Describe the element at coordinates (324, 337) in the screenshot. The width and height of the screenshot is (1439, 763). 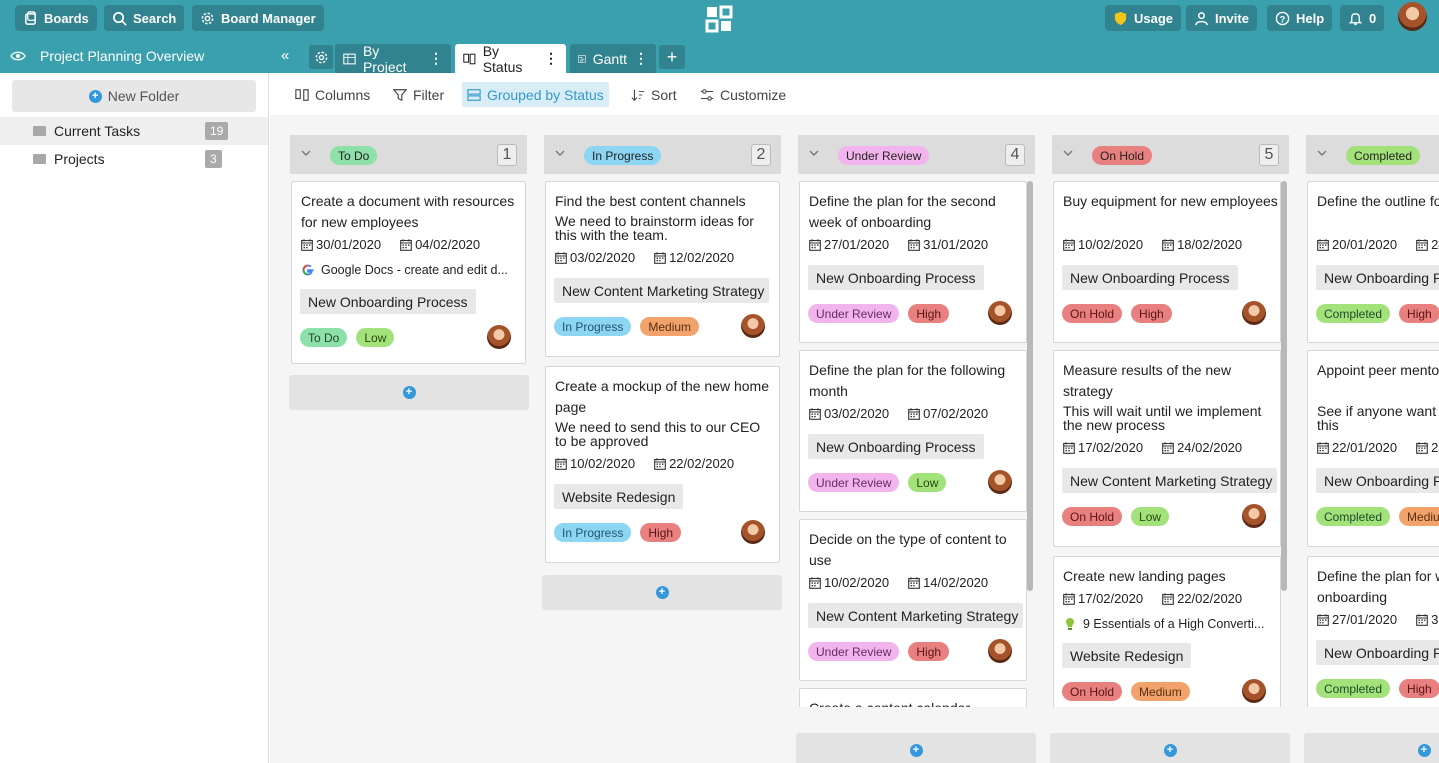
I see `status-badge: To Do` at that location.